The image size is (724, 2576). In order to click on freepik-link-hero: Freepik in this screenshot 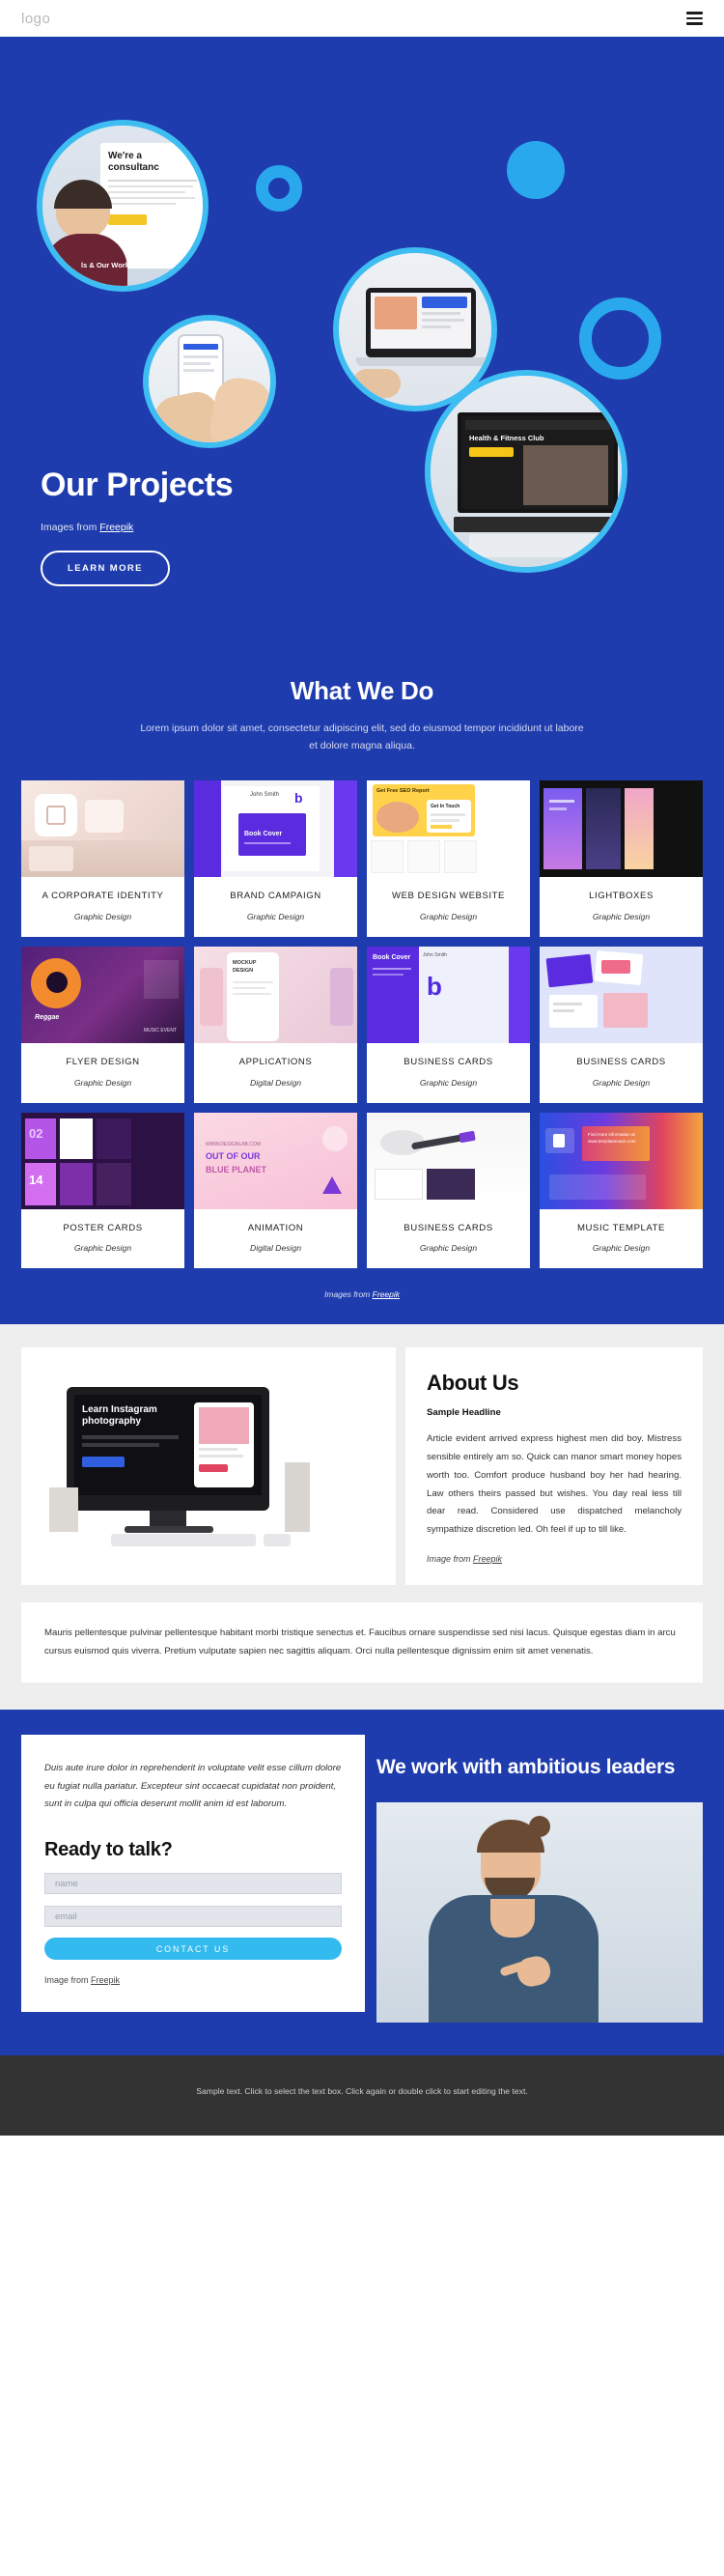, I will do `click(116, 527)`.